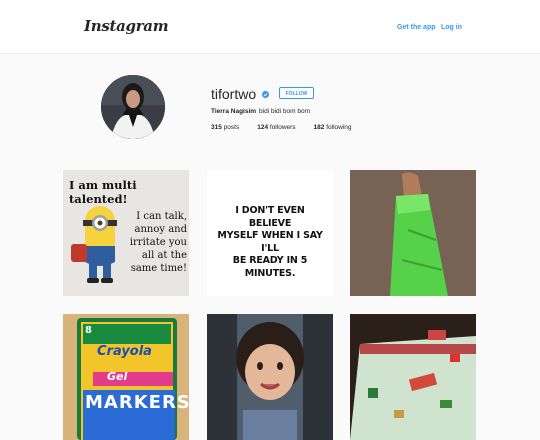 Image resolution: width=540 pixels, height=440 pixels. I want to click on posts-stat: 315 posts, so click(225, 127).